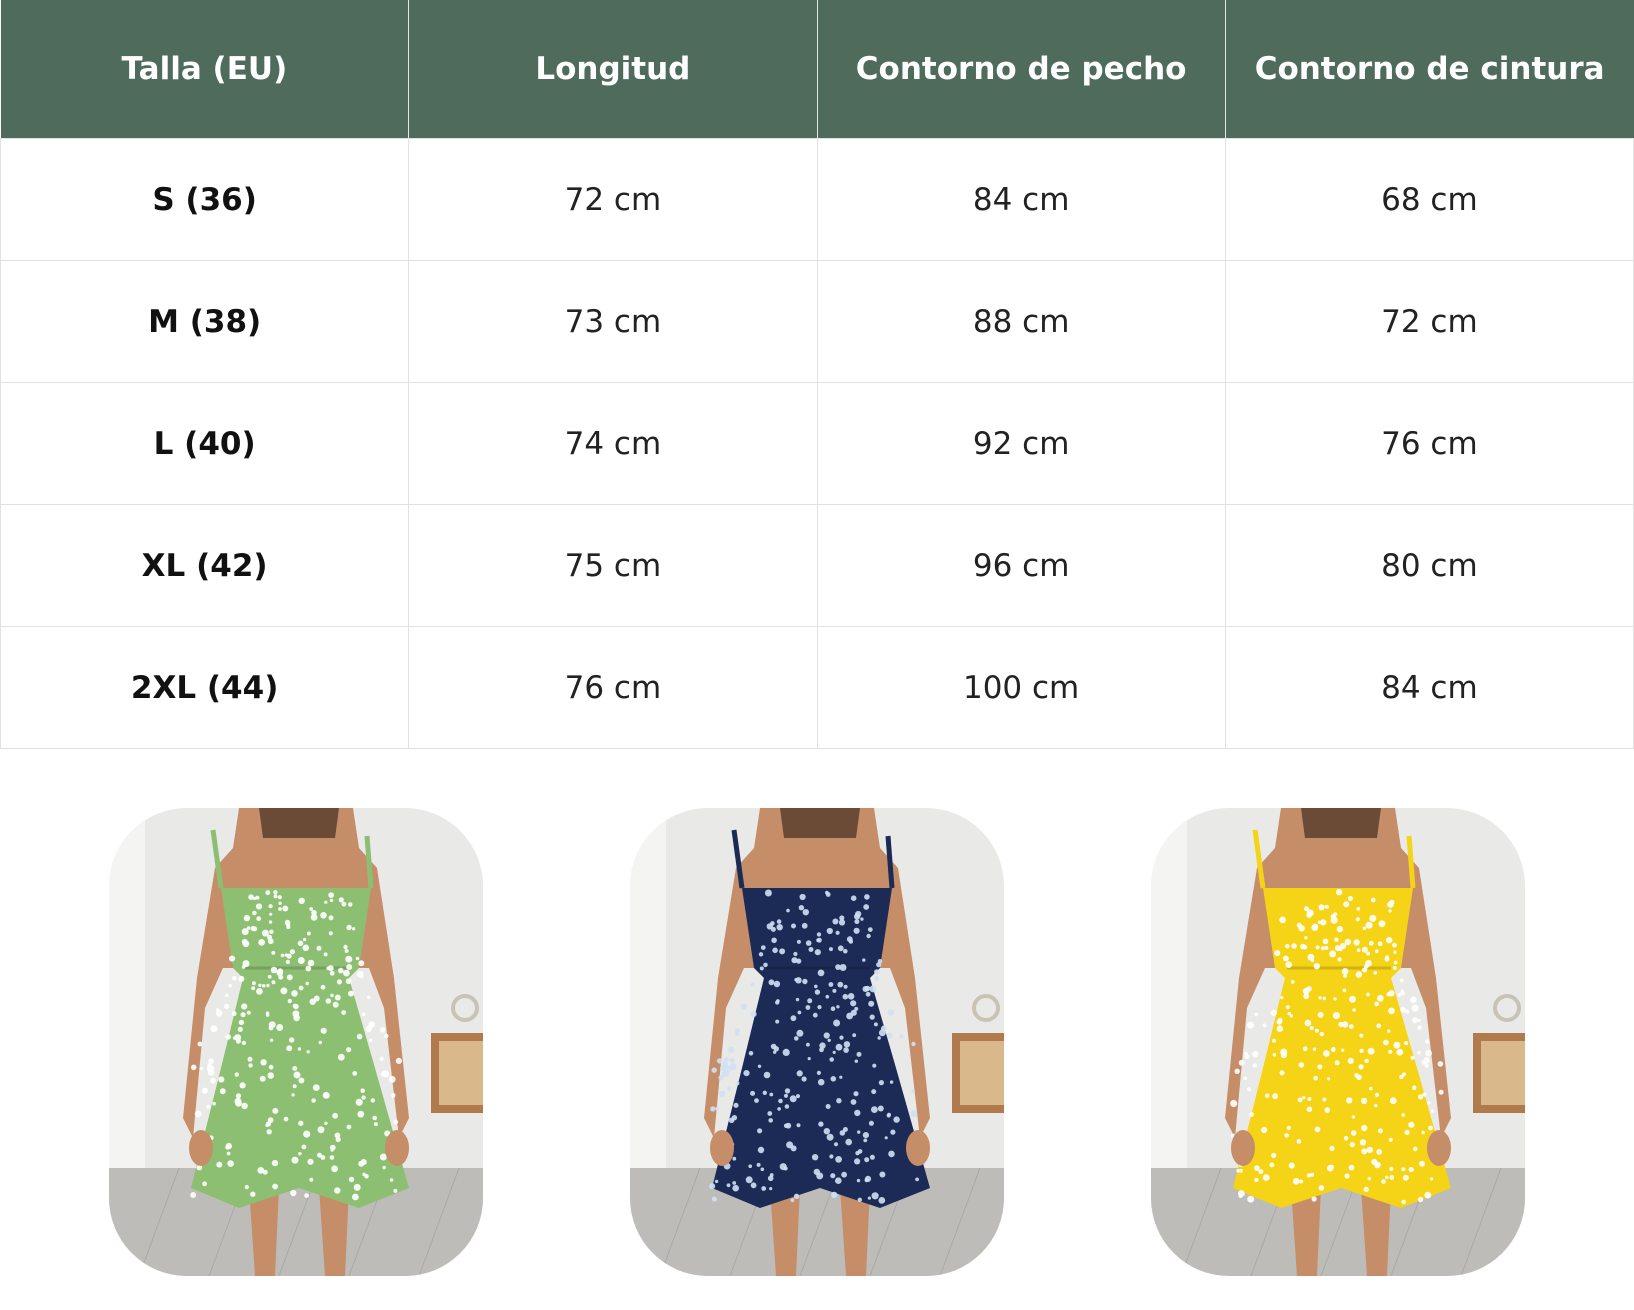 The image size is (1634, 1310). I want to click on waist-cell: 68 cm, so click(1429, 199).